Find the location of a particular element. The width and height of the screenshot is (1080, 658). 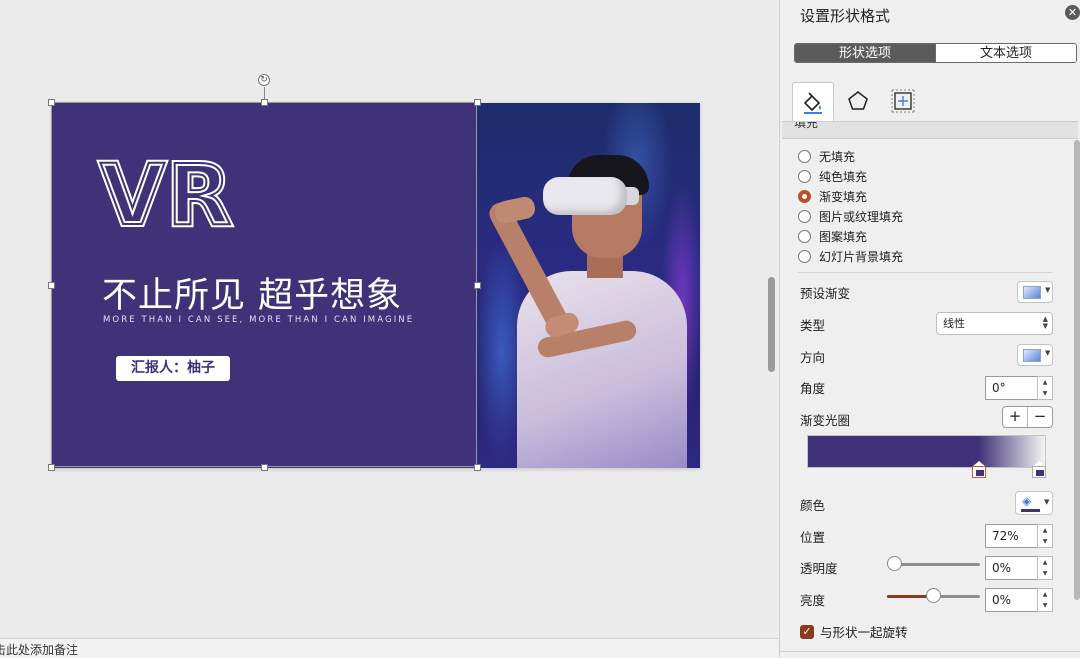

vr-person-photo is located at coordinates (588, 285).